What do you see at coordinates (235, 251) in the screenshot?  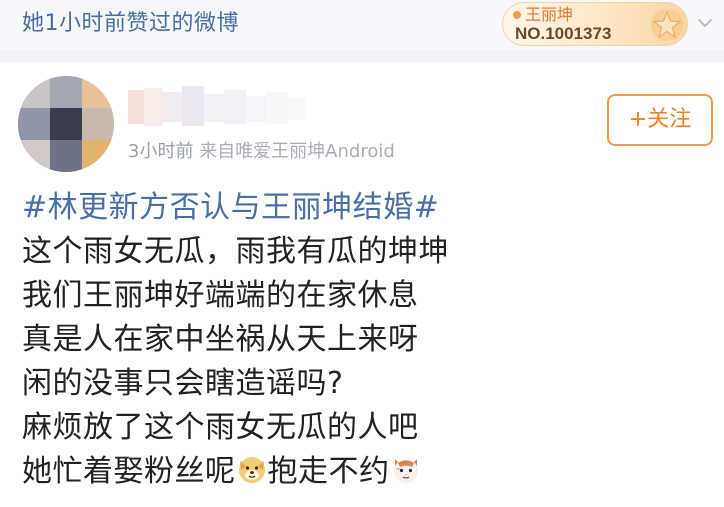 I see `post-line: 这个雨女无瓜，雨我有瓜的坤坤` at bounding box center [235, 251].